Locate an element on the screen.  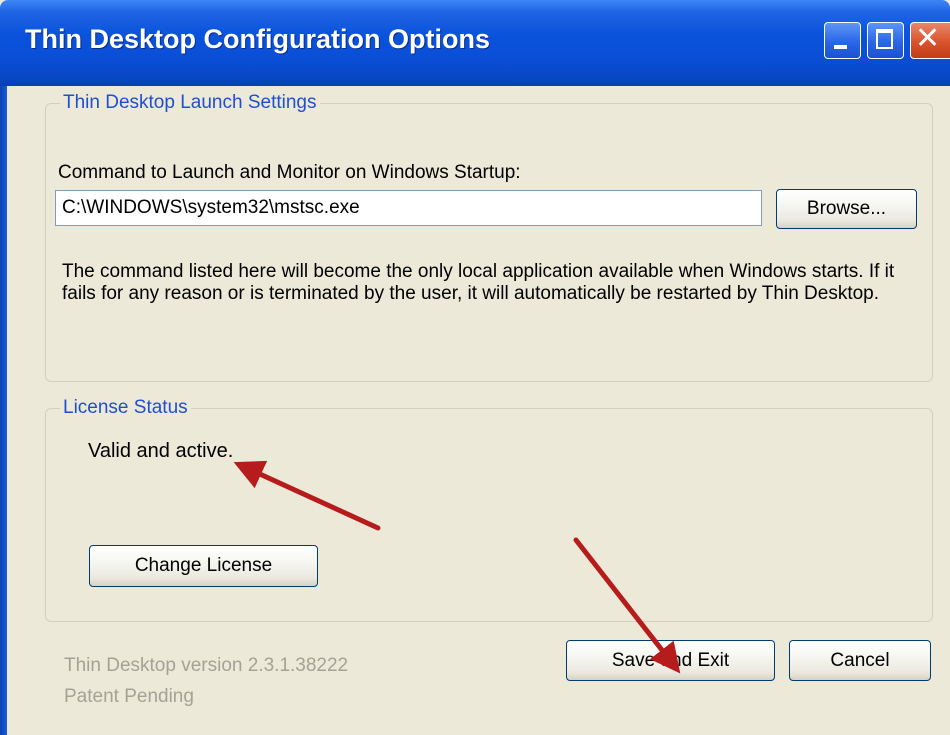
change-license-button: Change License is located at coordinates (203, 566).